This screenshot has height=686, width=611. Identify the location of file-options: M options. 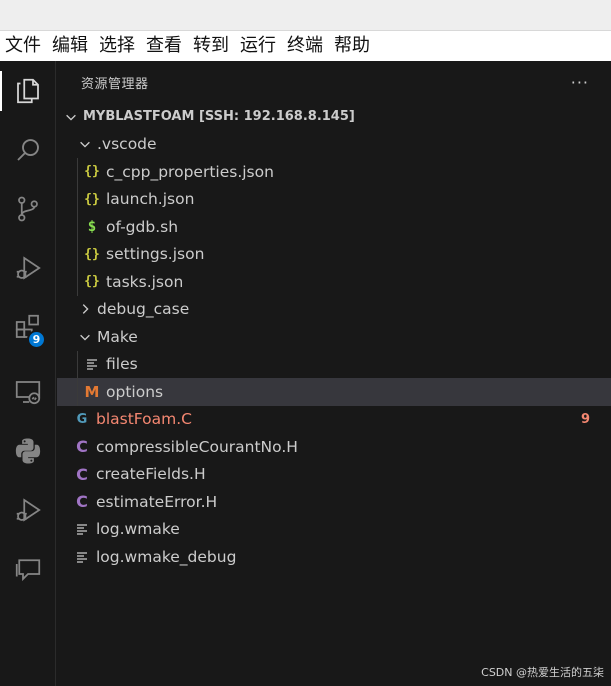
(334, 392).